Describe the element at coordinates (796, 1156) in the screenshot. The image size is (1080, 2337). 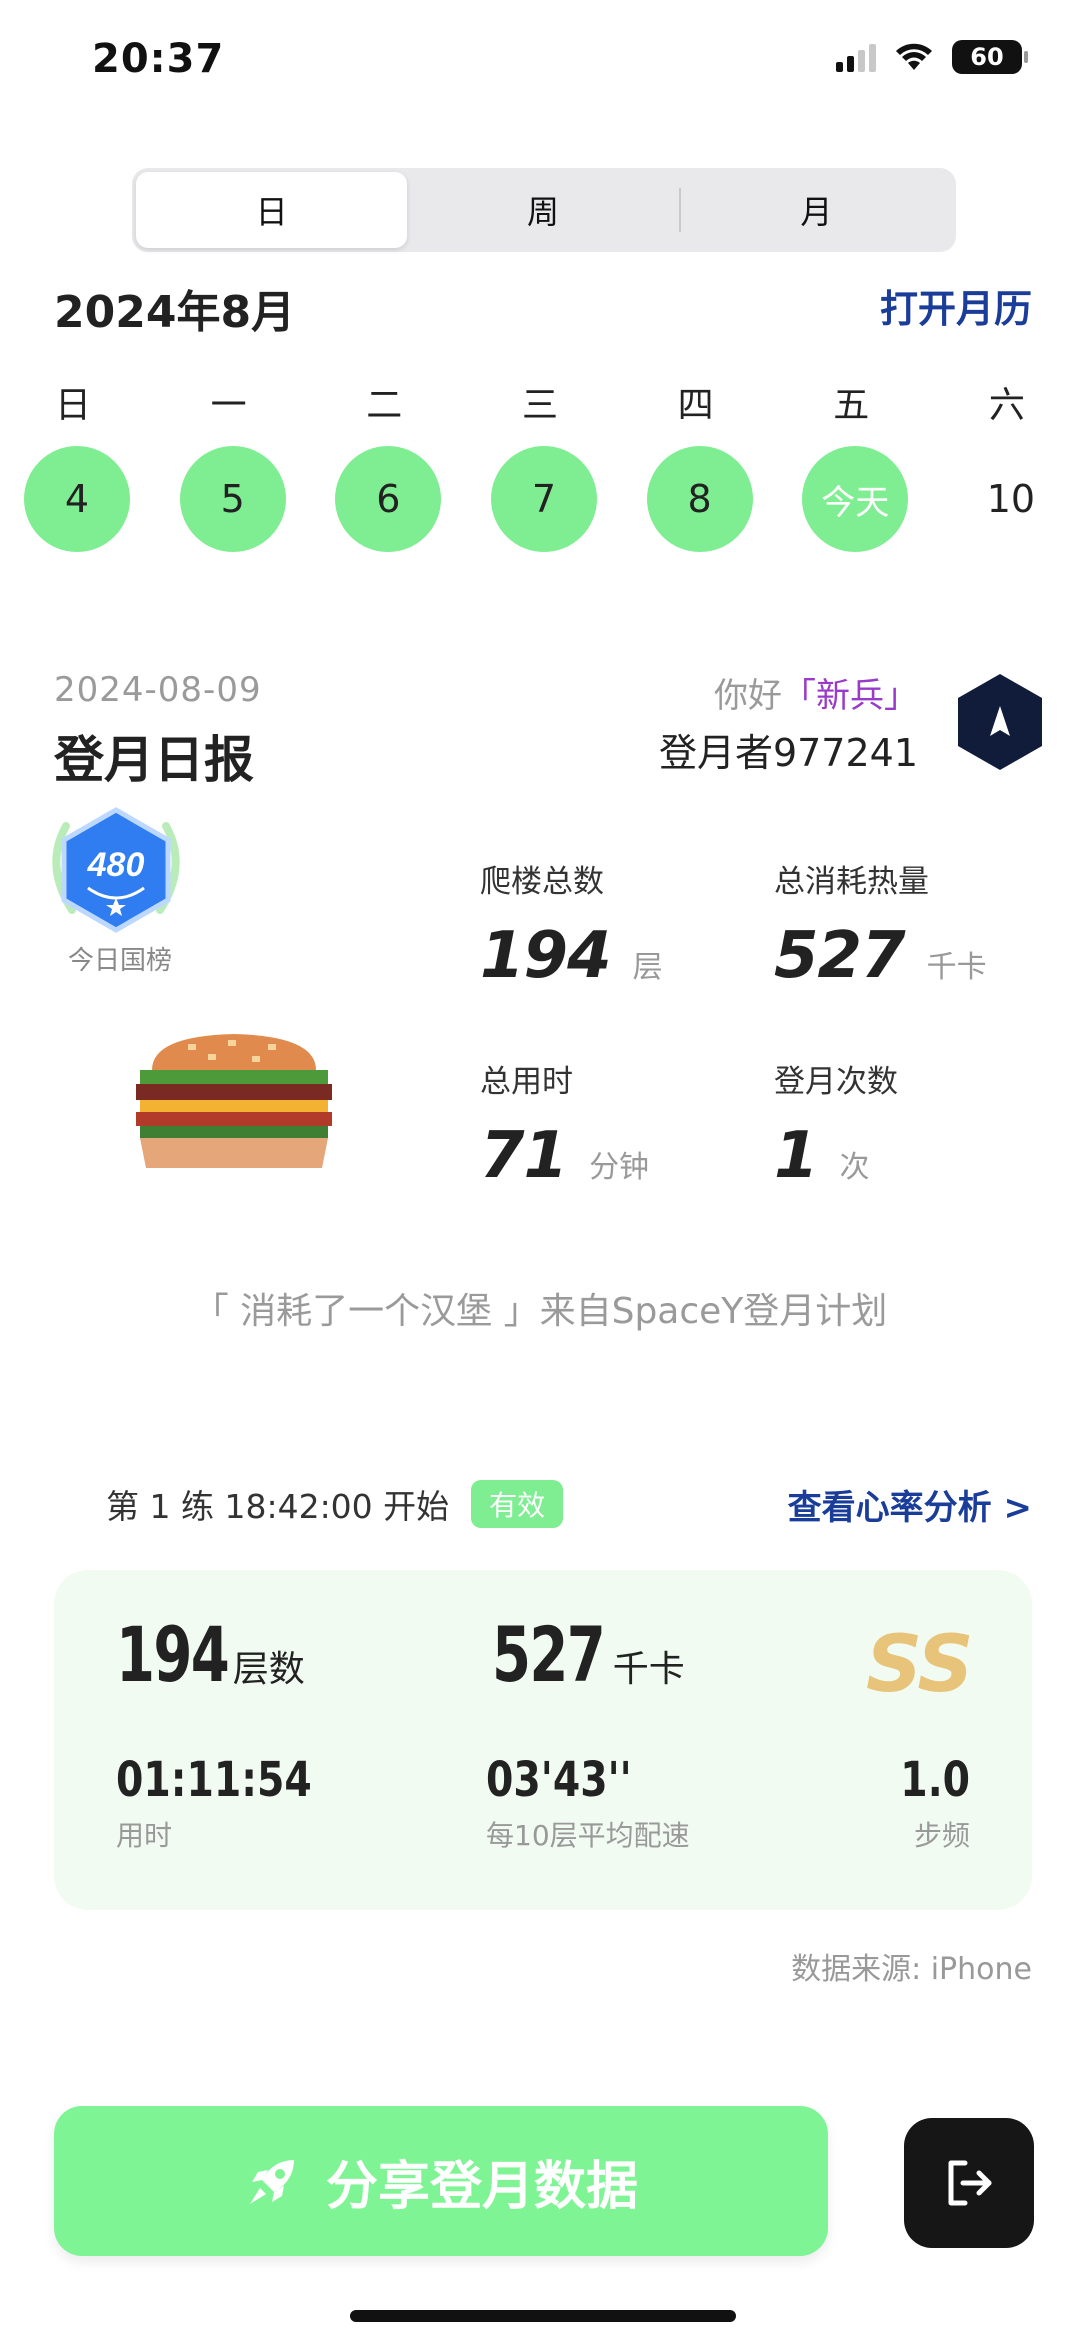
I see `stat-count-value: 1` at that location.